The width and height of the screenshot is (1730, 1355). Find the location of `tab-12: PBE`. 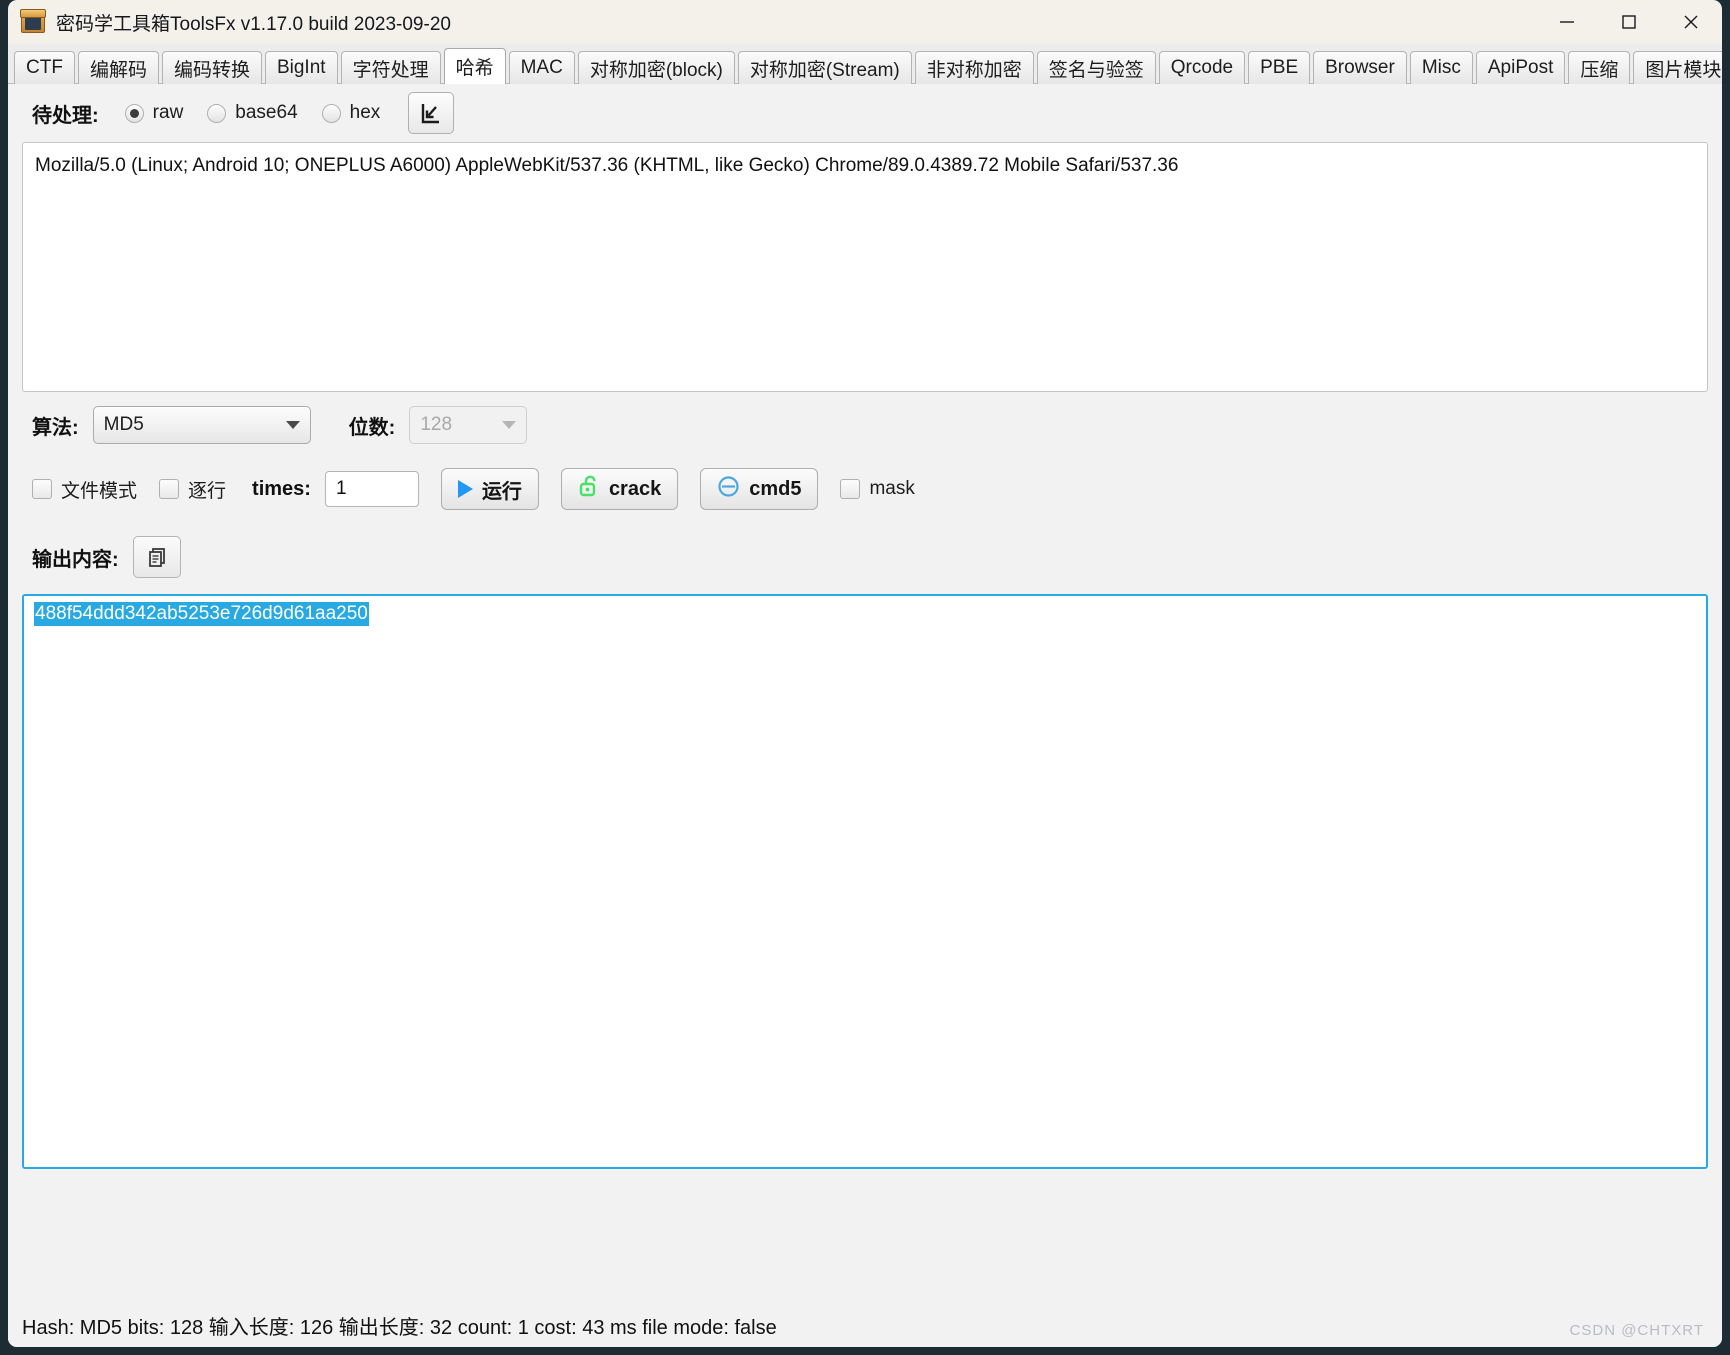

tab-12: PBE is located at coordinates (1279, 67).